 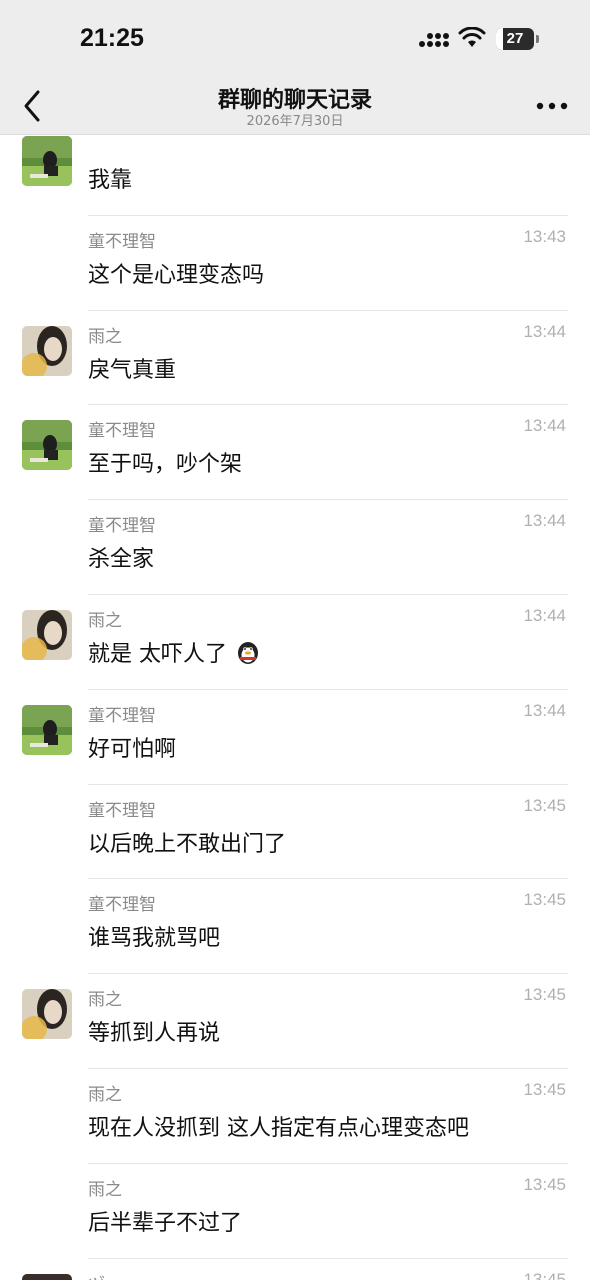 I want to click on chat-message: 童不理智 13:44 杀全家, so click(x=295, y=536).